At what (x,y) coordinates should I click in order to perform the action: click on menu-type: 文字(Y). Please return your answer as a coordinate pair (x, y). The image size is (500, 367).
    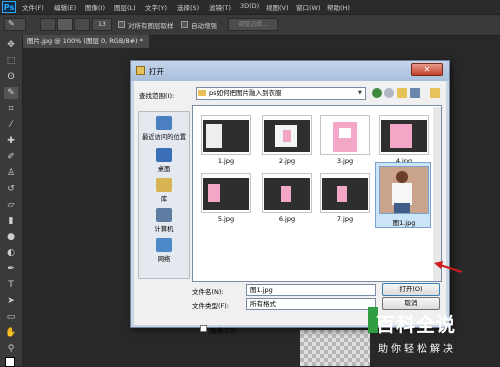
    Looking at the image, I should click on (156, 7).